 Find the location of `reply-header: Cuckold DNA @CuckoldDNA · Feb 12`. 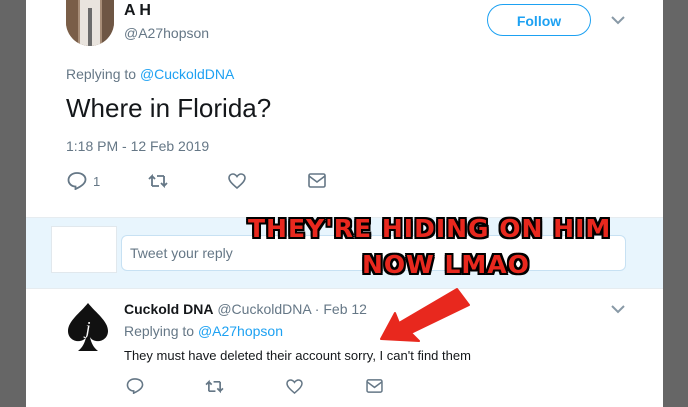

reply-header: Cuckold DNA @CuckoldDNA · Feb 12 is located at coordinates (245, 309).